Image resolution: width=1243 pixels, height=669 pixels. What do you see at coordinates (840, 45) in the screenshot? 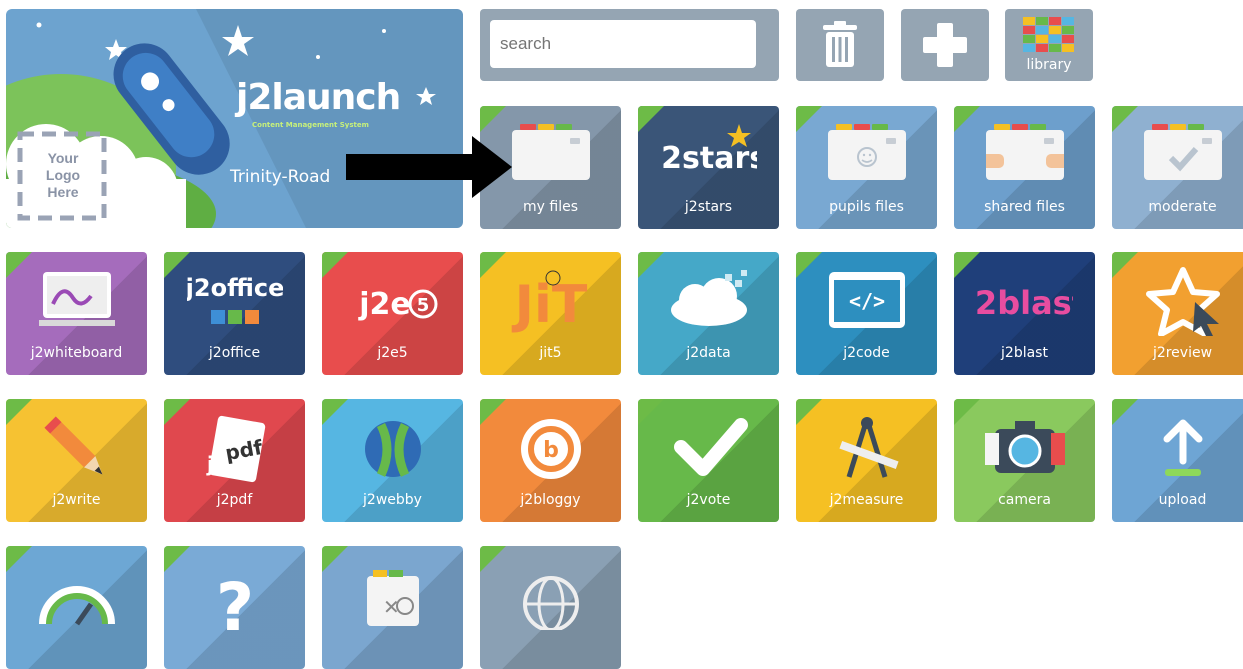
I see `delete-button` at bounding box center [840, 45].